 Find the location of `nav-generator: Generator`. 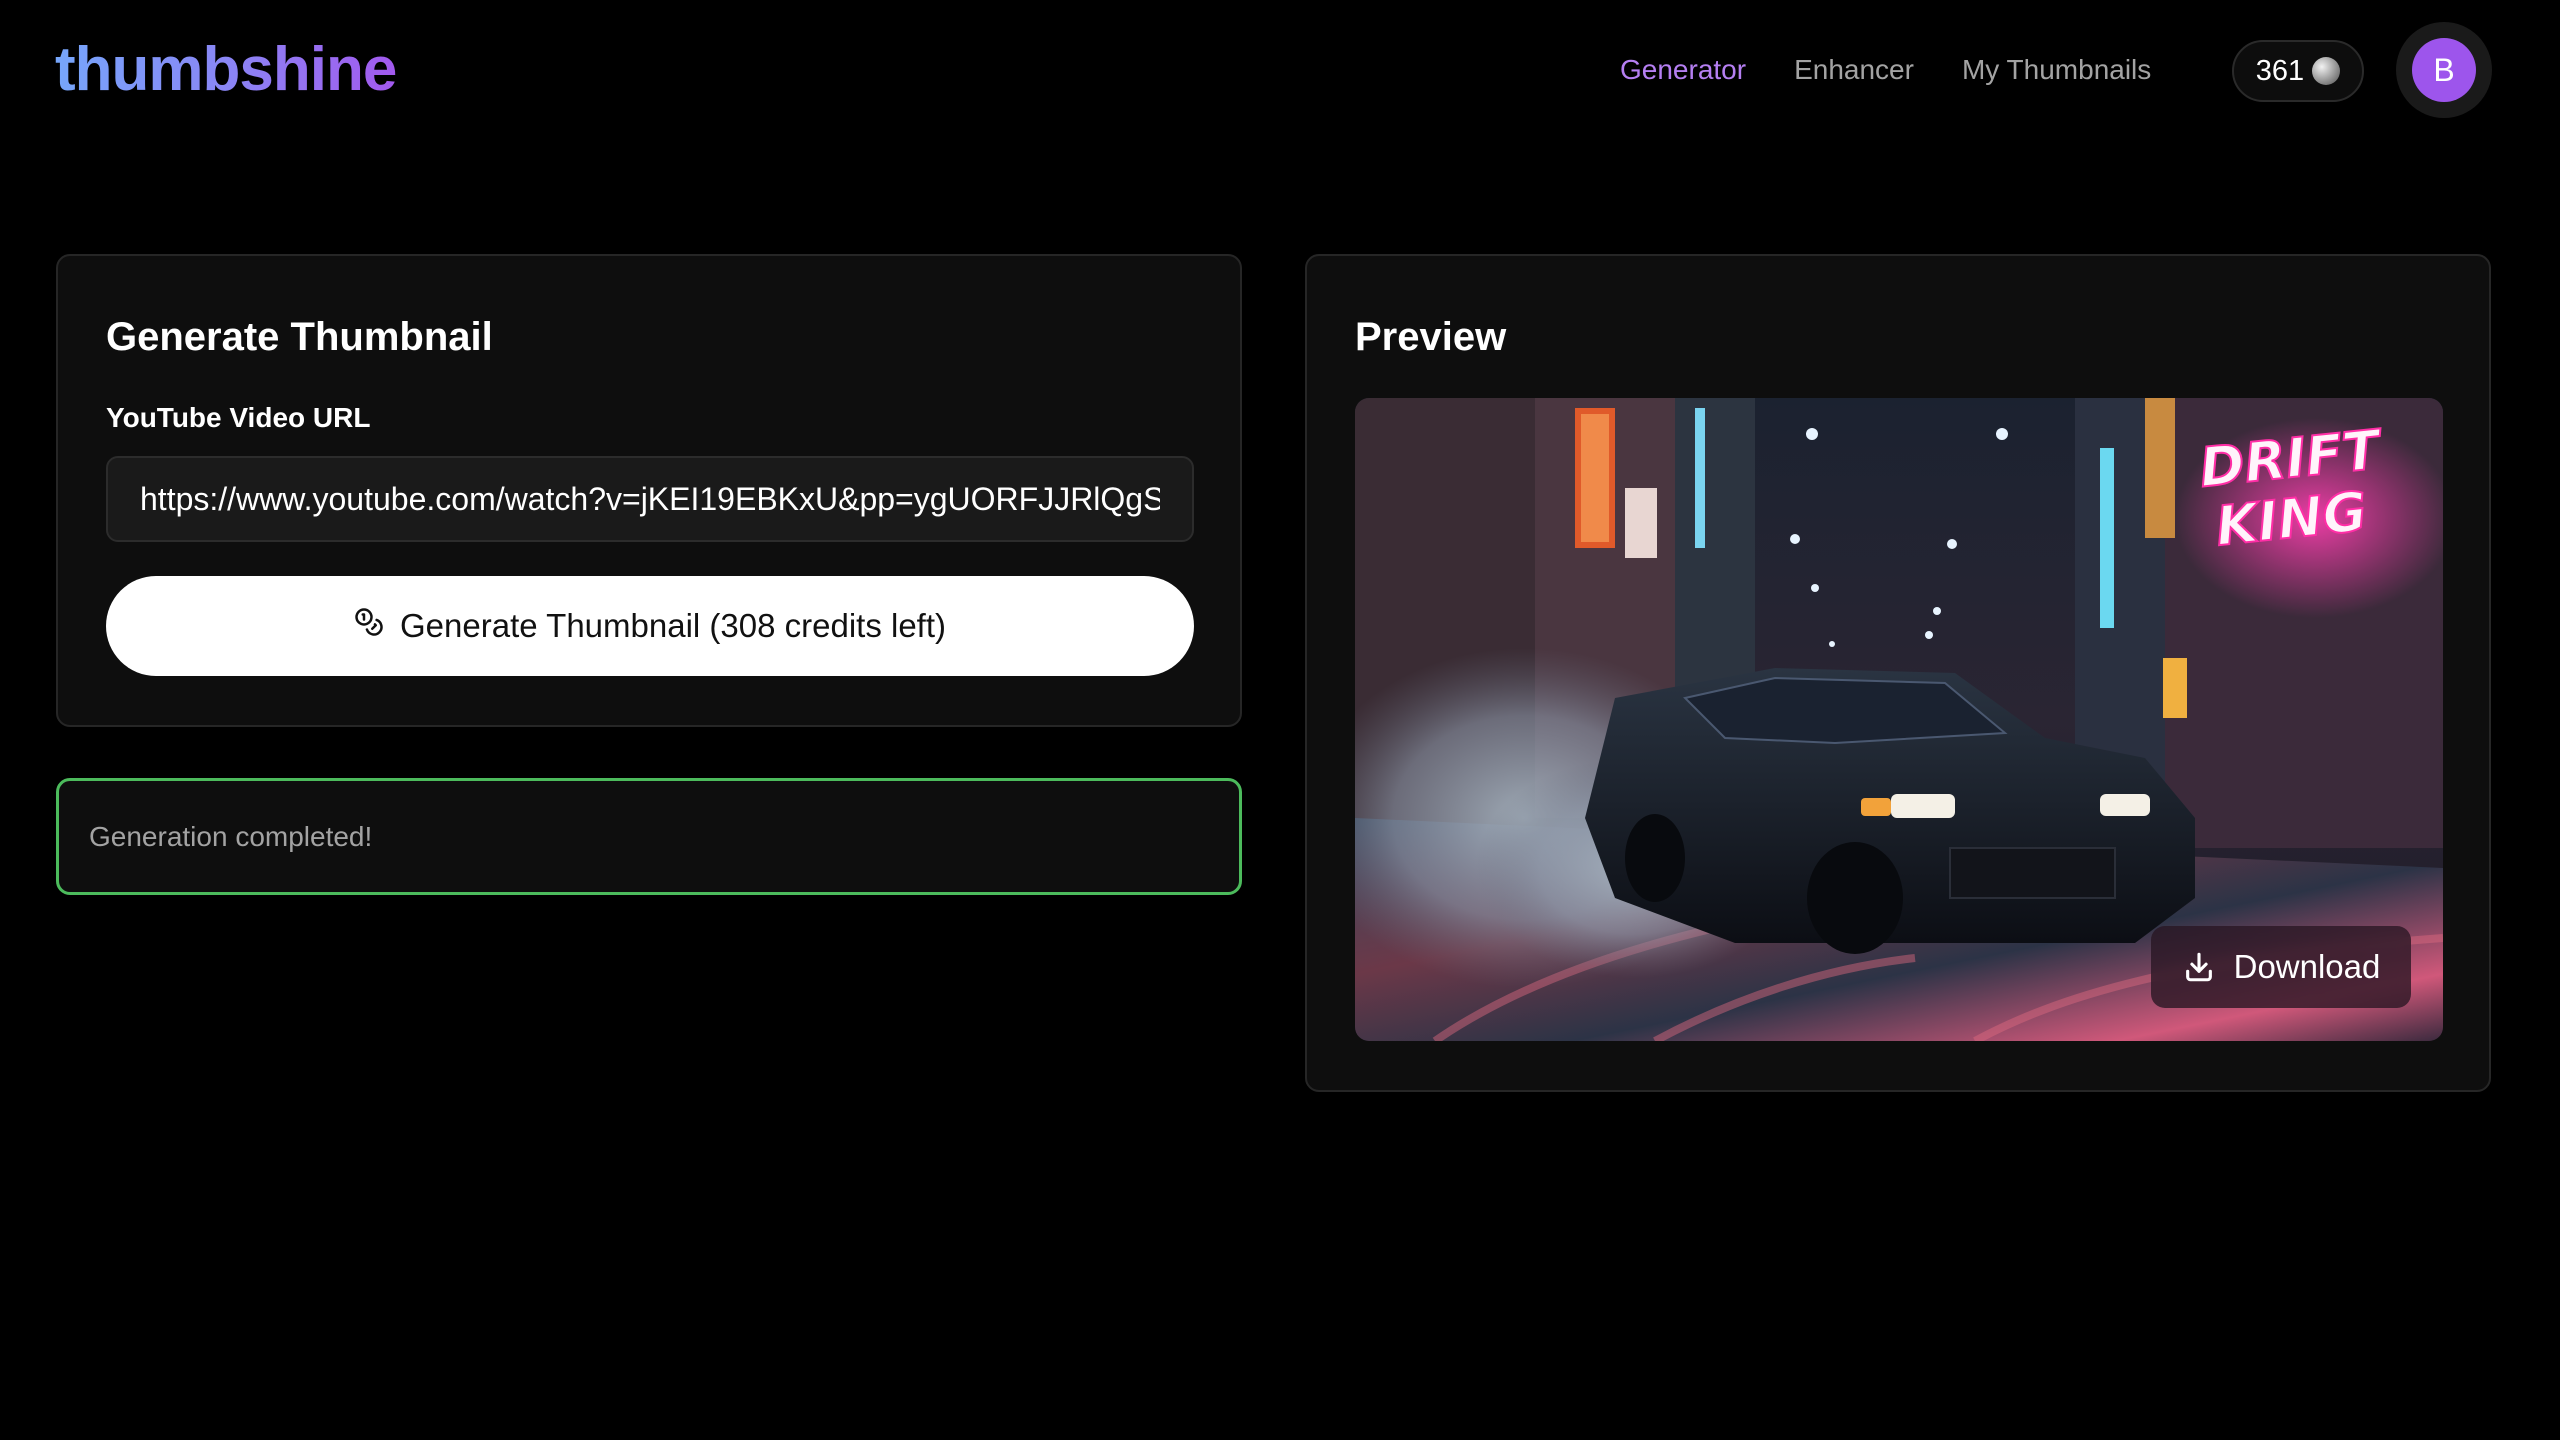

nav-generator: Generator is located at coordinates (1683, 70).